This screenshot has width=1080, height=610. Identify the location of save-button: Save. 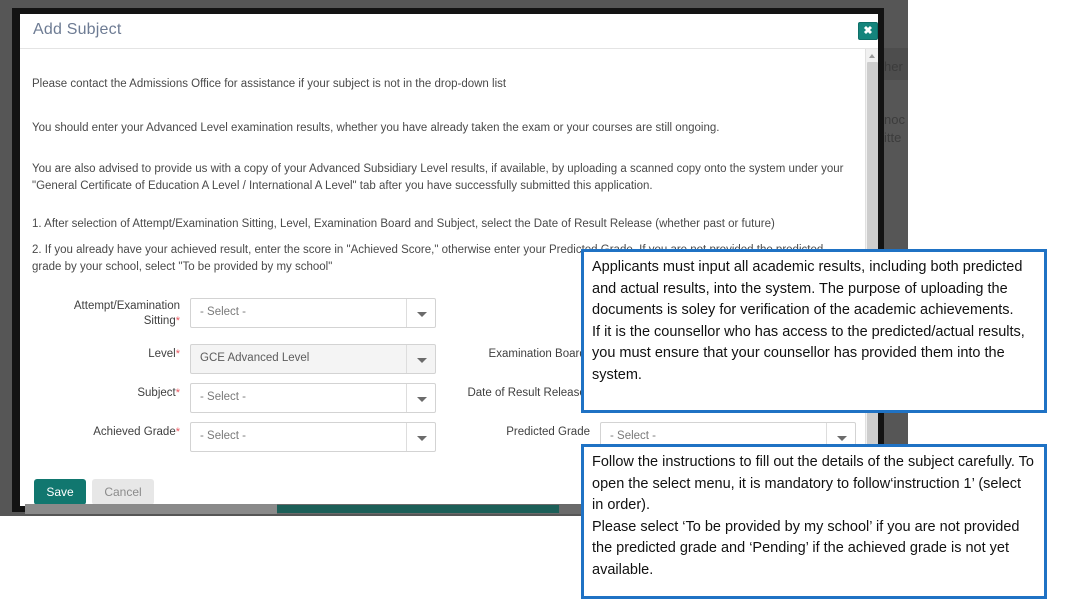
(60, 492).